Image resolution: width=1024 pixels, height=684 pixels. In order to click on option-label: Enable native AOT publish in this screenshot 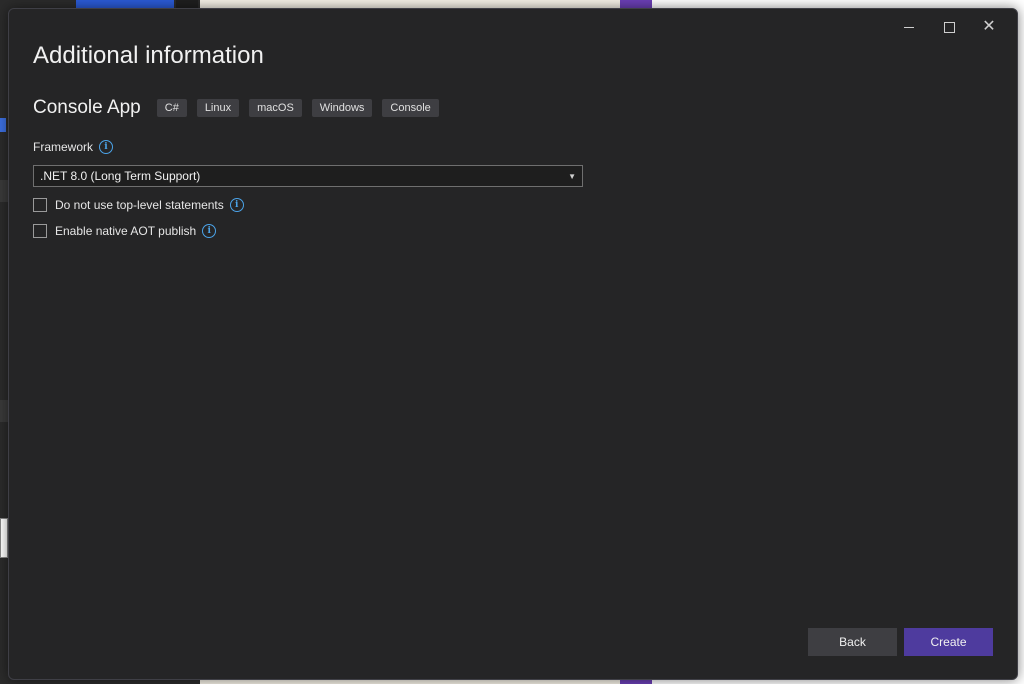, I will do `click(125, 231)`.